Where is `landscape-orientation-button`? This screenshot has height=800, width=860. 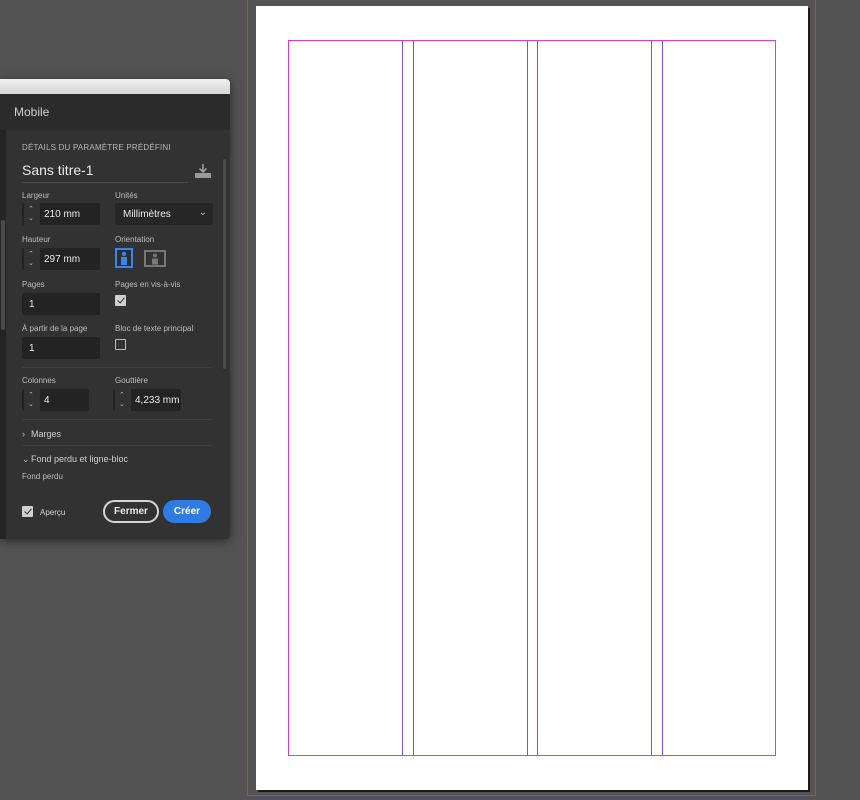
landscape-orientation-button is located at coordinates (155, 258).